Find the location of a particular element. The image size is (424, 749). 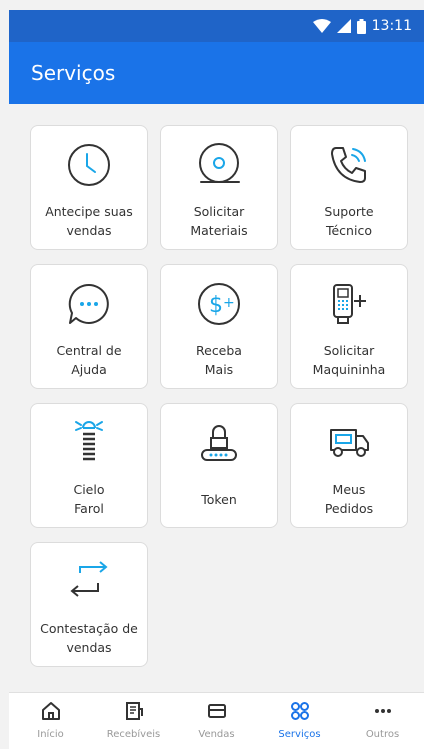

nav-label: Outros is located at coordinates (382, 734).